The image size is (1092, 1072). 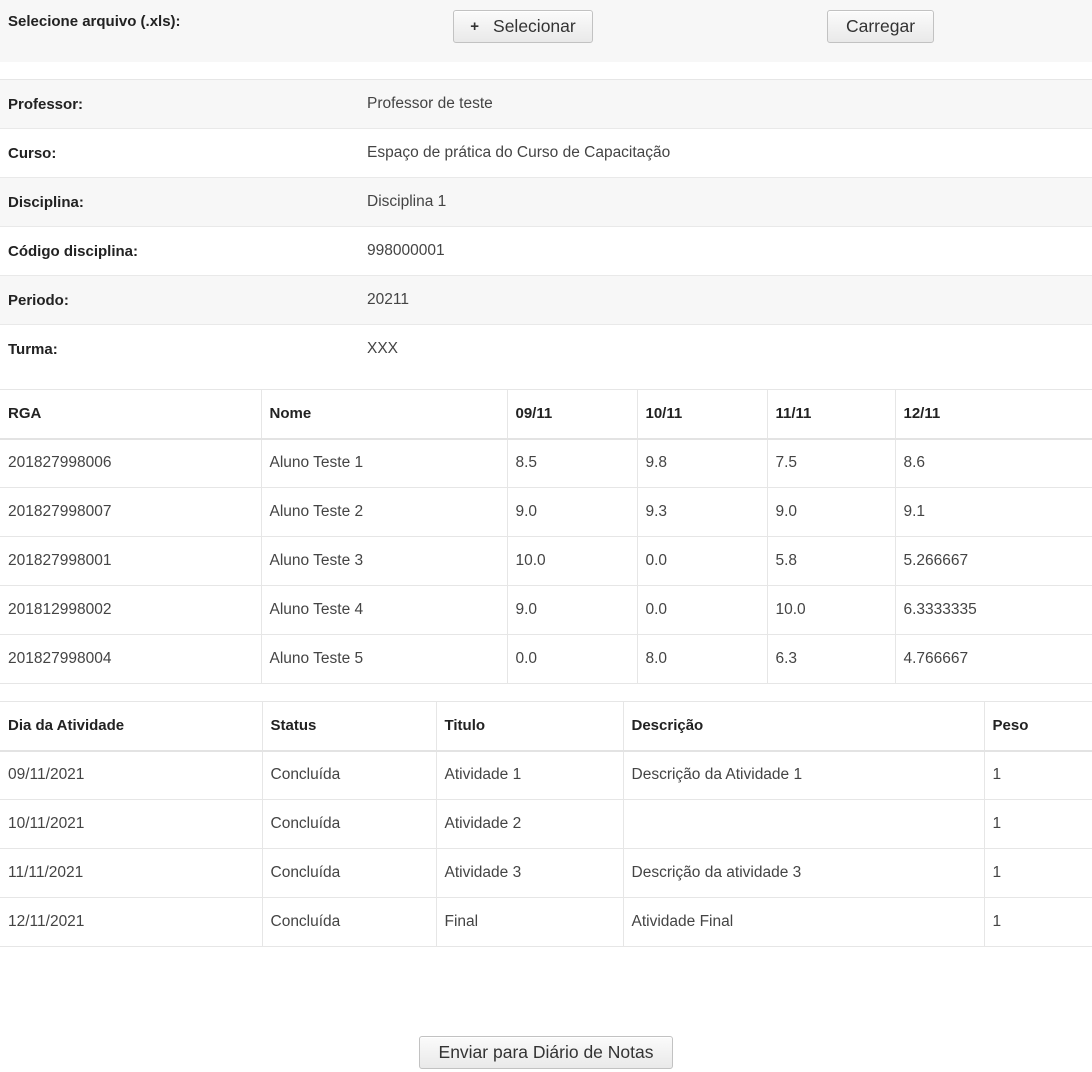 I want to click on info-label: Turma:, so click(x=33, y=349).